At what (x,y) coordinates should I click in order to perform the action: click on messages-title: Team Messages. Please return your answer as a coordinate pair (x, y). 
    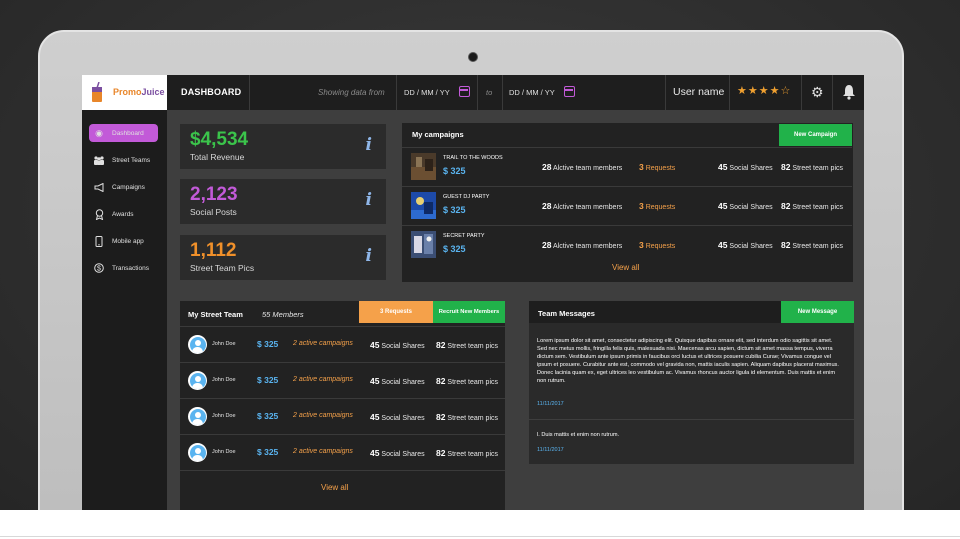
    Looking at the image, I should click on (566, 313).